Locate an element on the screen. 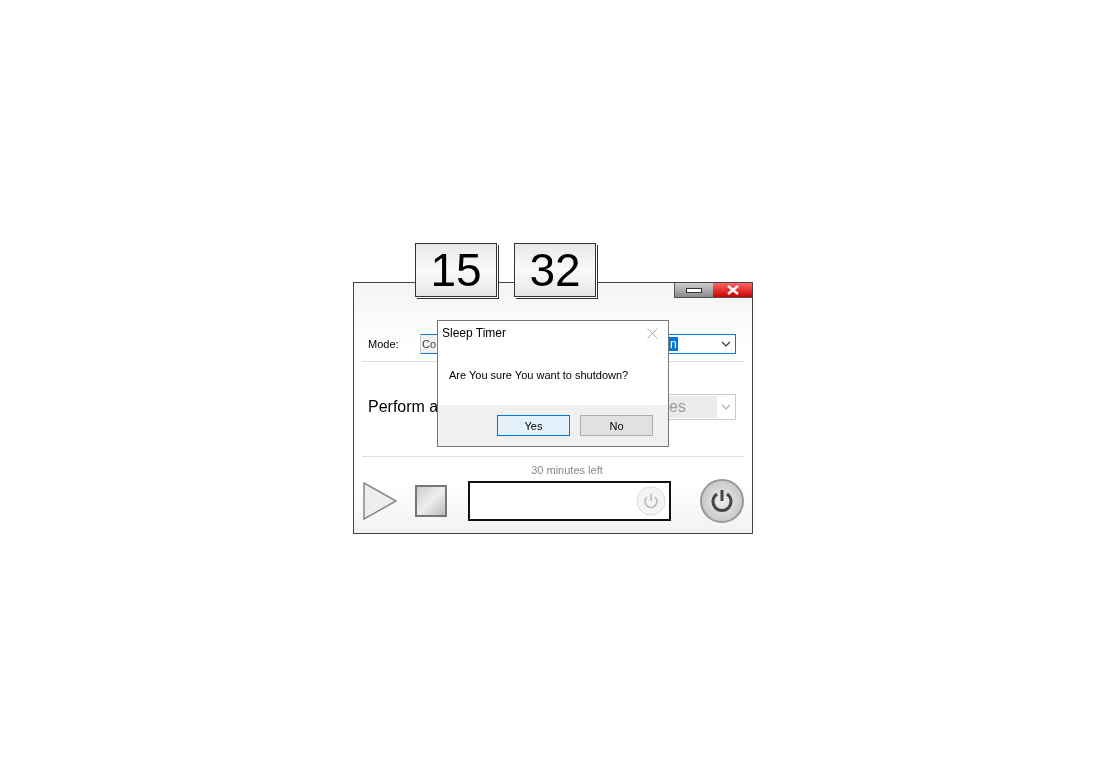  yes-button: Yes is located at coordinates (533, 425).